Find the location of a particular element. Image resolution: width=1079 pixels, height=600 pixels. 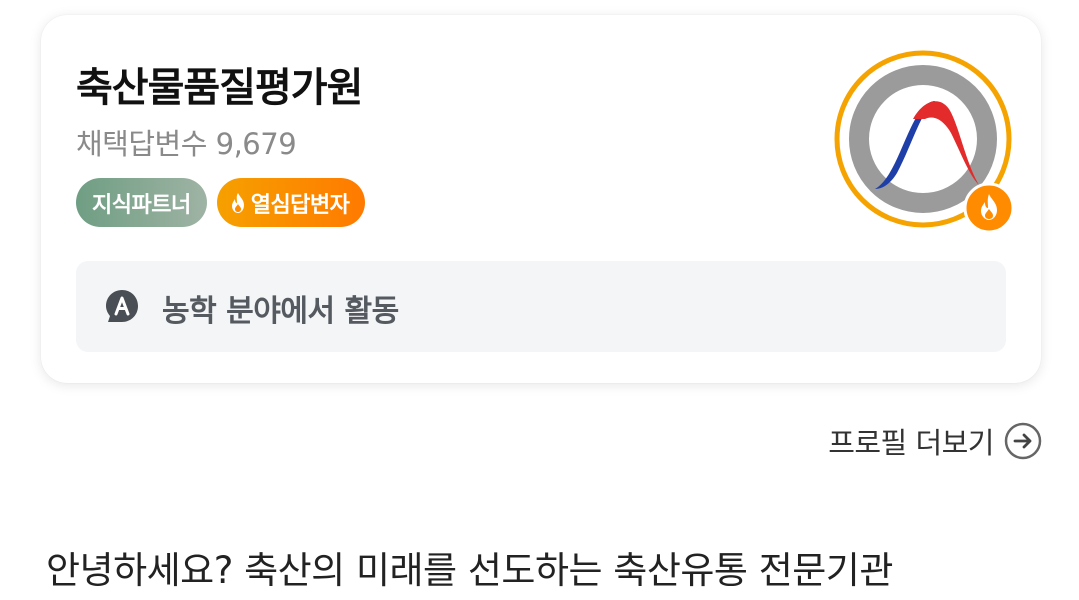

a-circle-icon is located at coordinates (122, 306).